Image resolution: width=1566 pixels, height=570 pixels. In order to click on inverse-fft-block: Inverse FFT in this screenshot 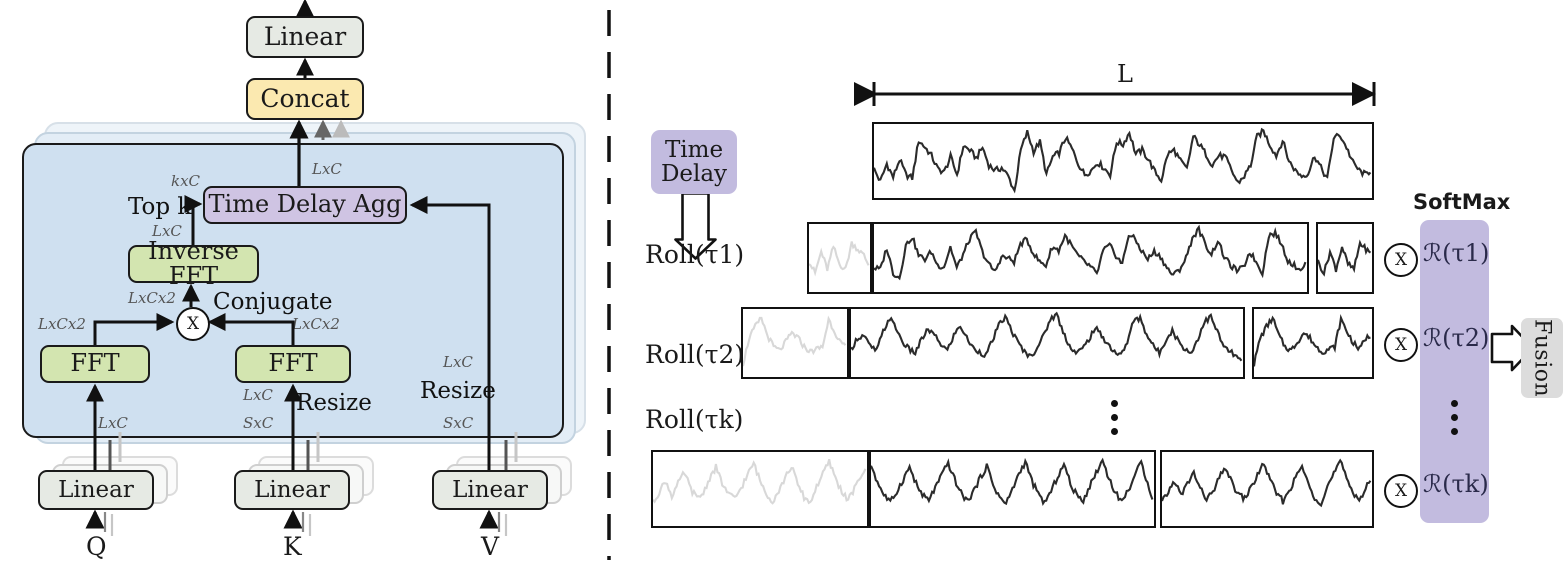, I will do `click(193, 263)`.